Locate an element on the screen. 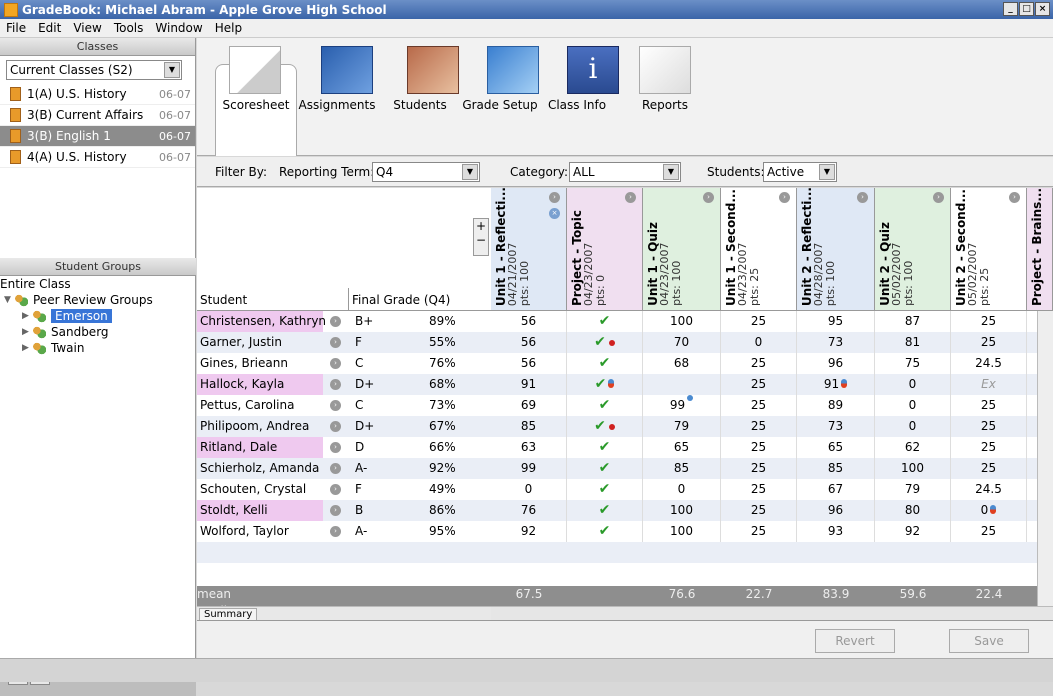 This screenshot has width=1053, height=696. group-root: ▼ Peer Review Groups is located at coordinates (98, 300).